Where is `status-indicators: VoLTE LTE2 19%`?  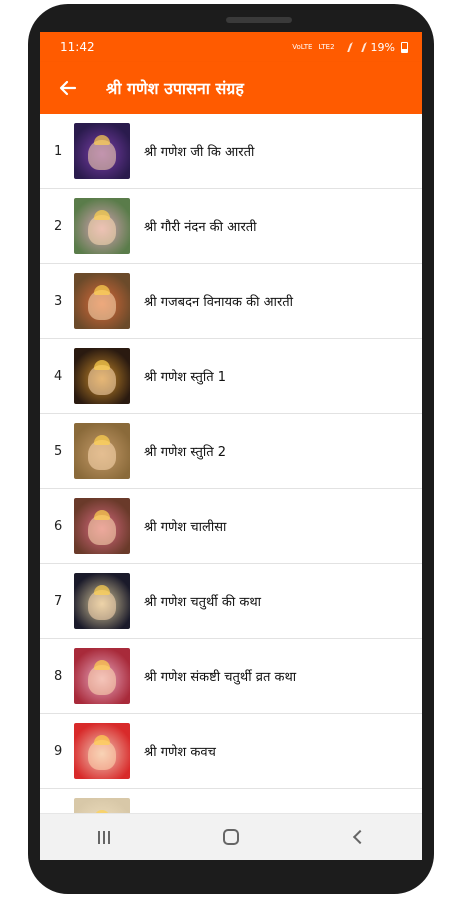 status-indicators: VoLTE LTE2 19% is located at coordinates (350, 47).